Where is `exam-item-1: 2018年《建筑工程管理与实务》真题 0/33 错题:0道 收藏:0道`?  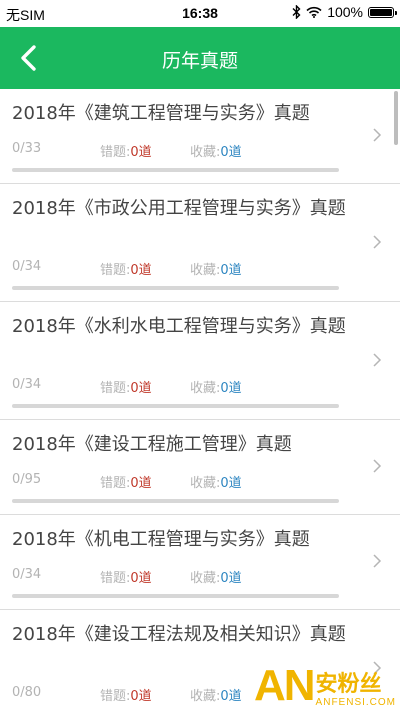
exam-item-1: 2018年《建筑工程管理与实务》真题 0/33 错题:0道 收藏:0道 is located at coordinates (200, 136).